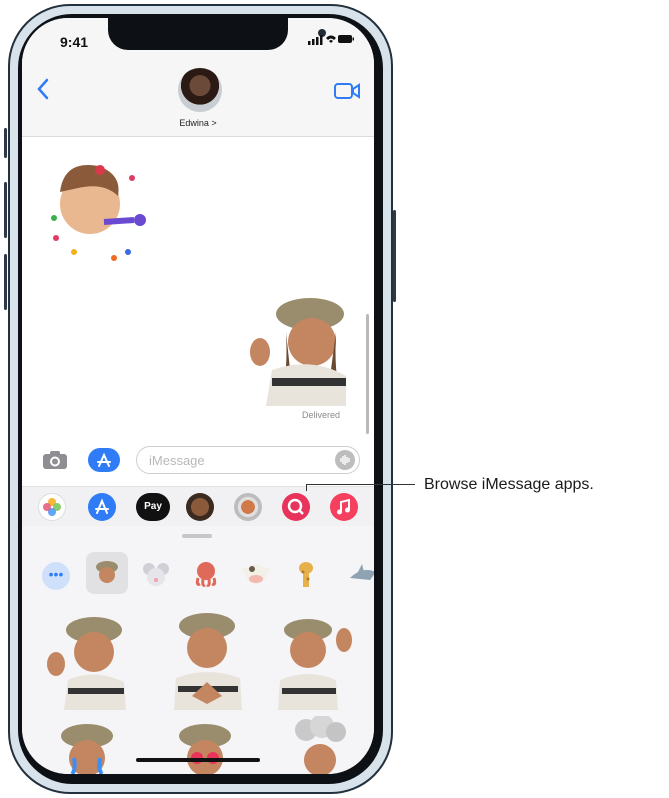 The width and height of the screenshot is (669, 798). I want to click on picker-giraffe-icon, so click(306, 574).